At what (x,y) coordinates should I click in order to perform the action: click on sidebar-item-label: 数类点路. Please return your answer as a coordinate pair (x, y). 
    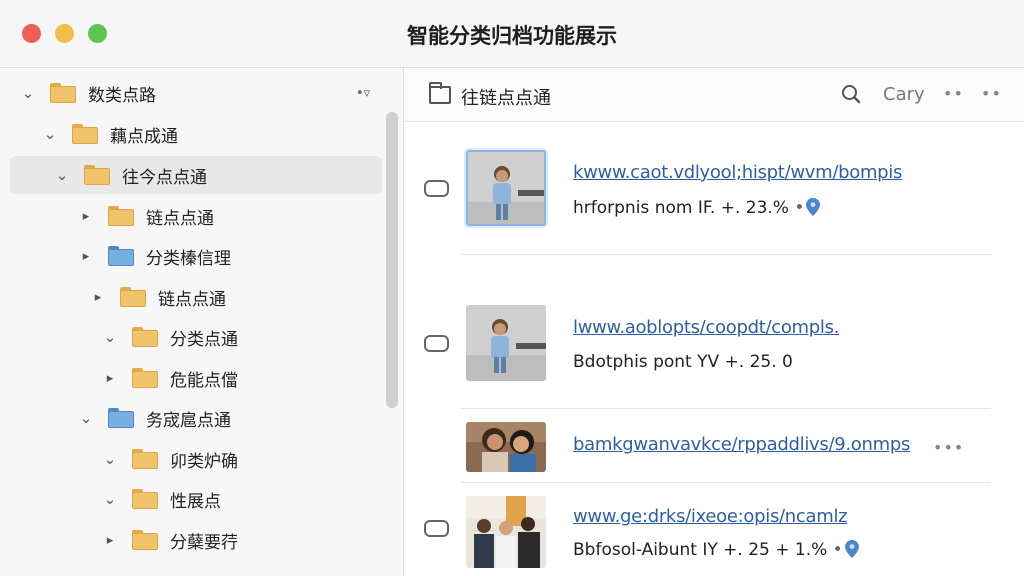
    Looking at the image, I should click on (122, 95).